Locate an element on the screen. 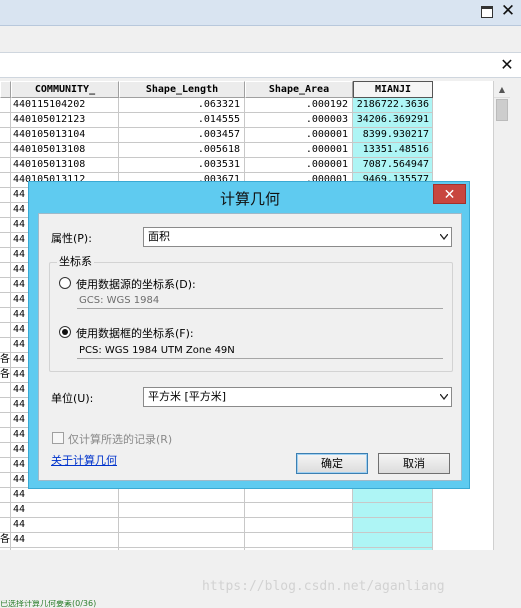 Image resolution: width=521 pixels, height=608 pixels. table-close-icon: ✕ is located at coordinates (507, 65).